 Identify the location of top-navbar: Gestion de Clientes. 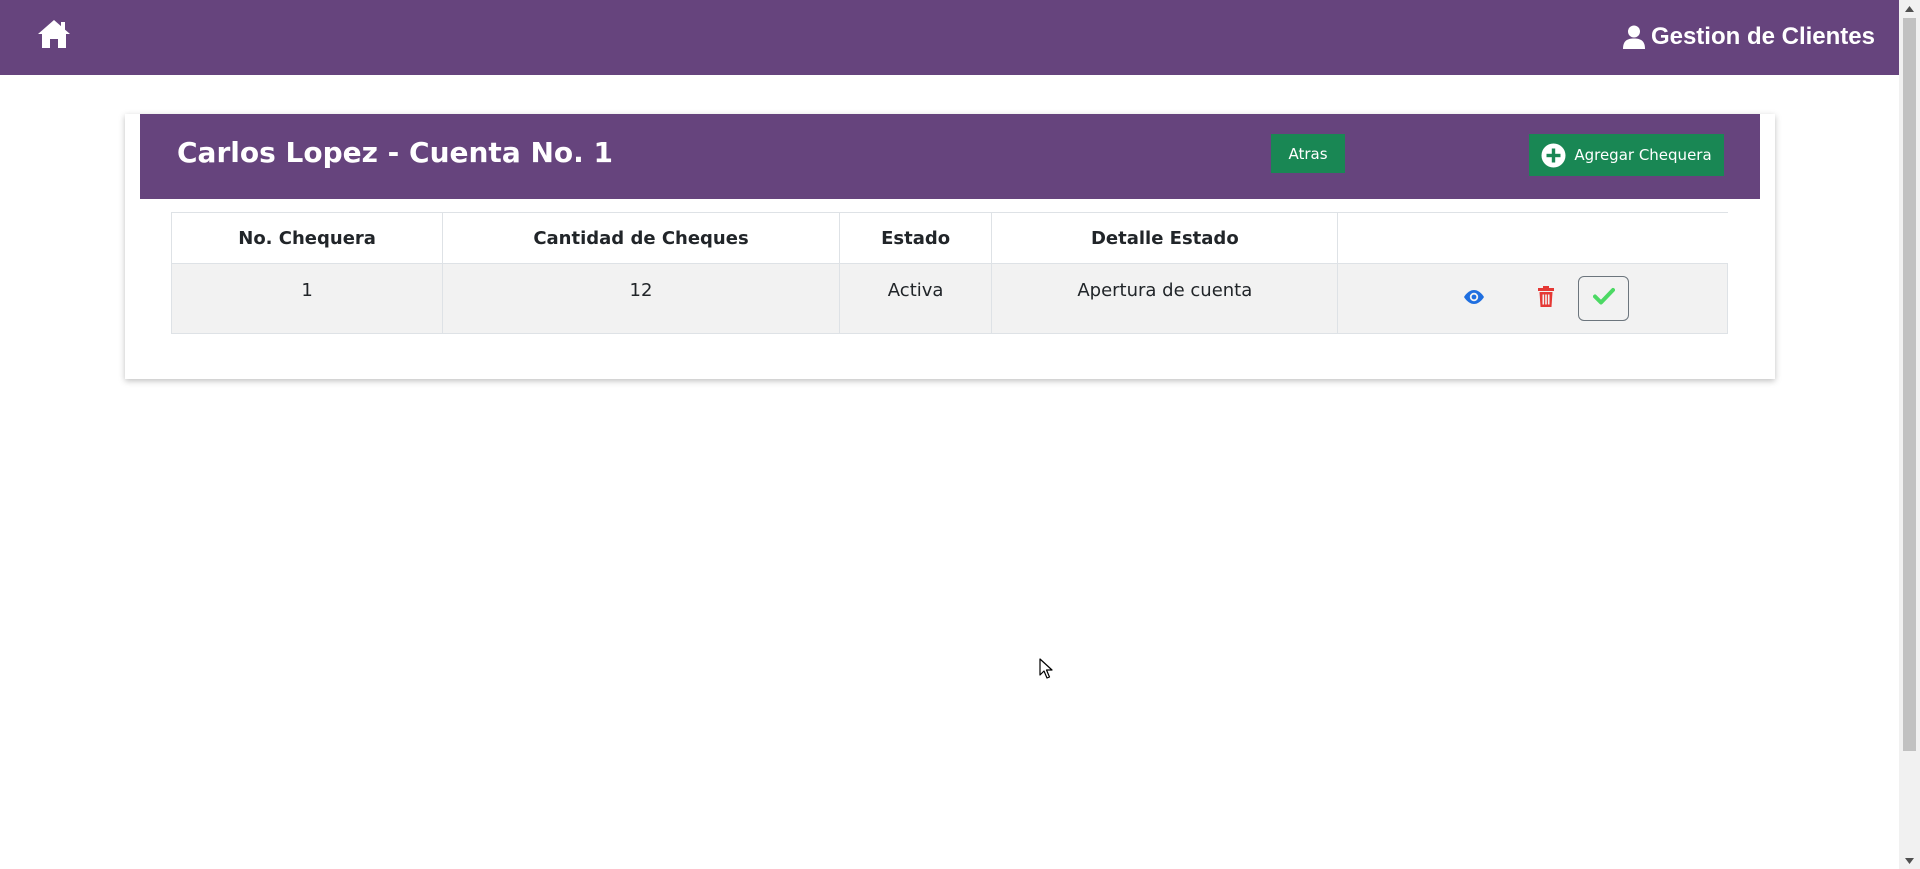
(949, 37).